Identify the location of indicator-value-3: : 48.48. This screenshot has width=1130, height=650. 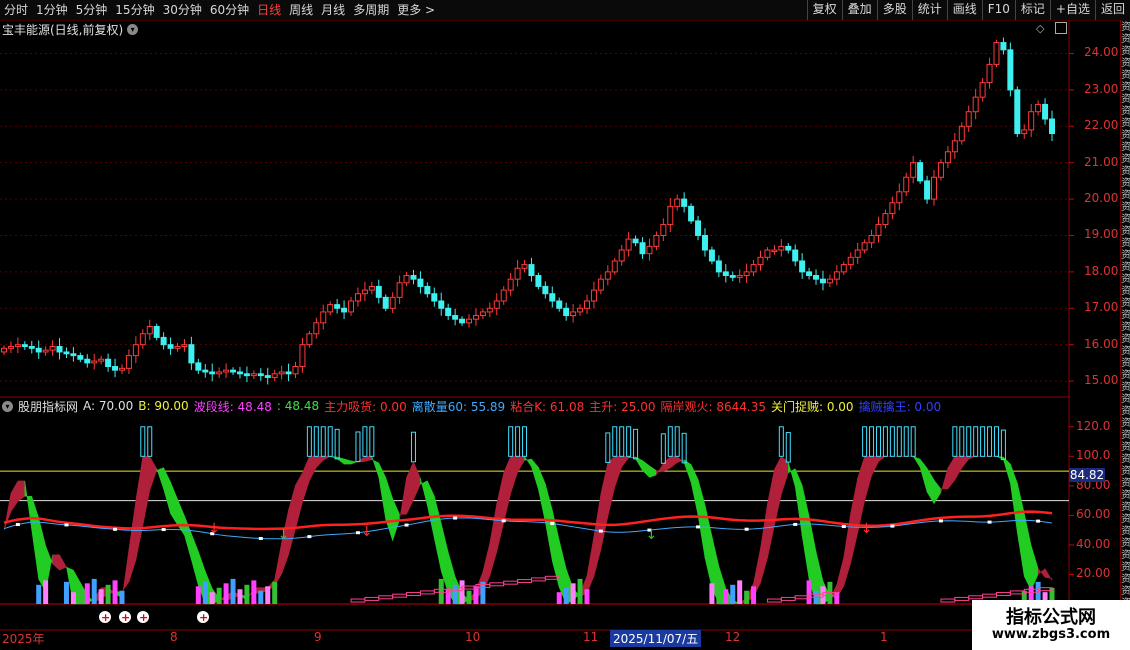
(298, 406).